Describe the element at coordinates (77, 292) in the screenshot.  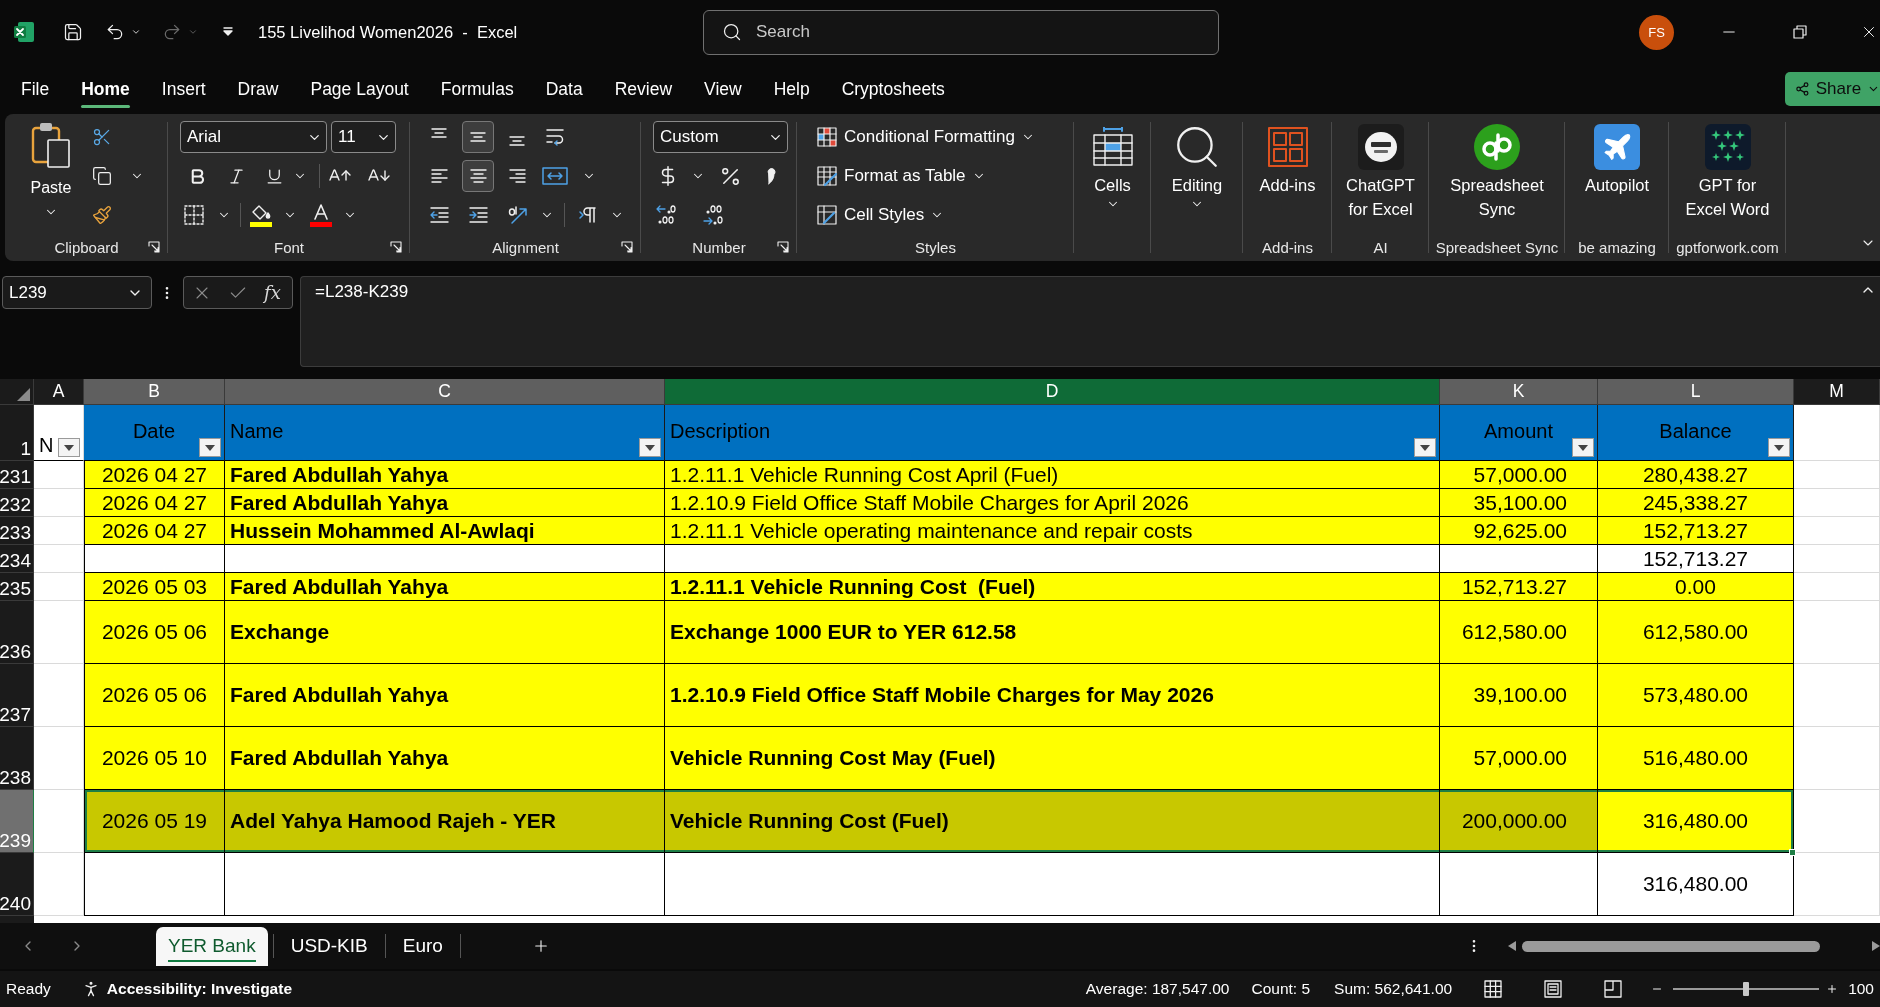
I see `name-box: L239` at that location.